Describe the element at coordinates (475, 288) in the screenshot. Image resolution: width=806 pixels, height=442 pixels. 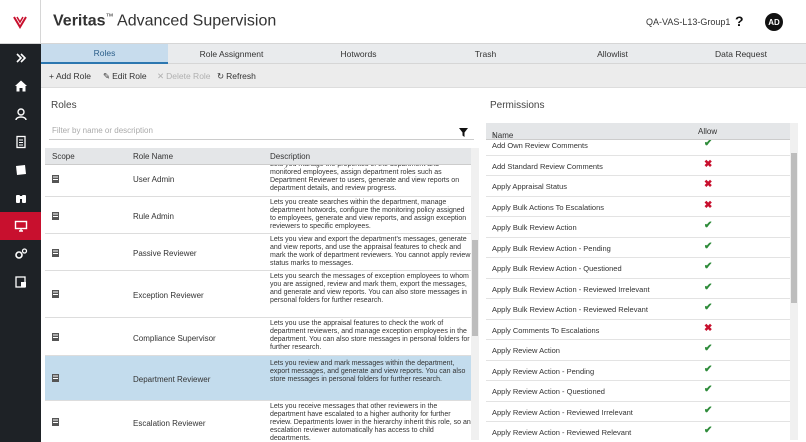
I see `roles-scrollbar-thumb` at that location.